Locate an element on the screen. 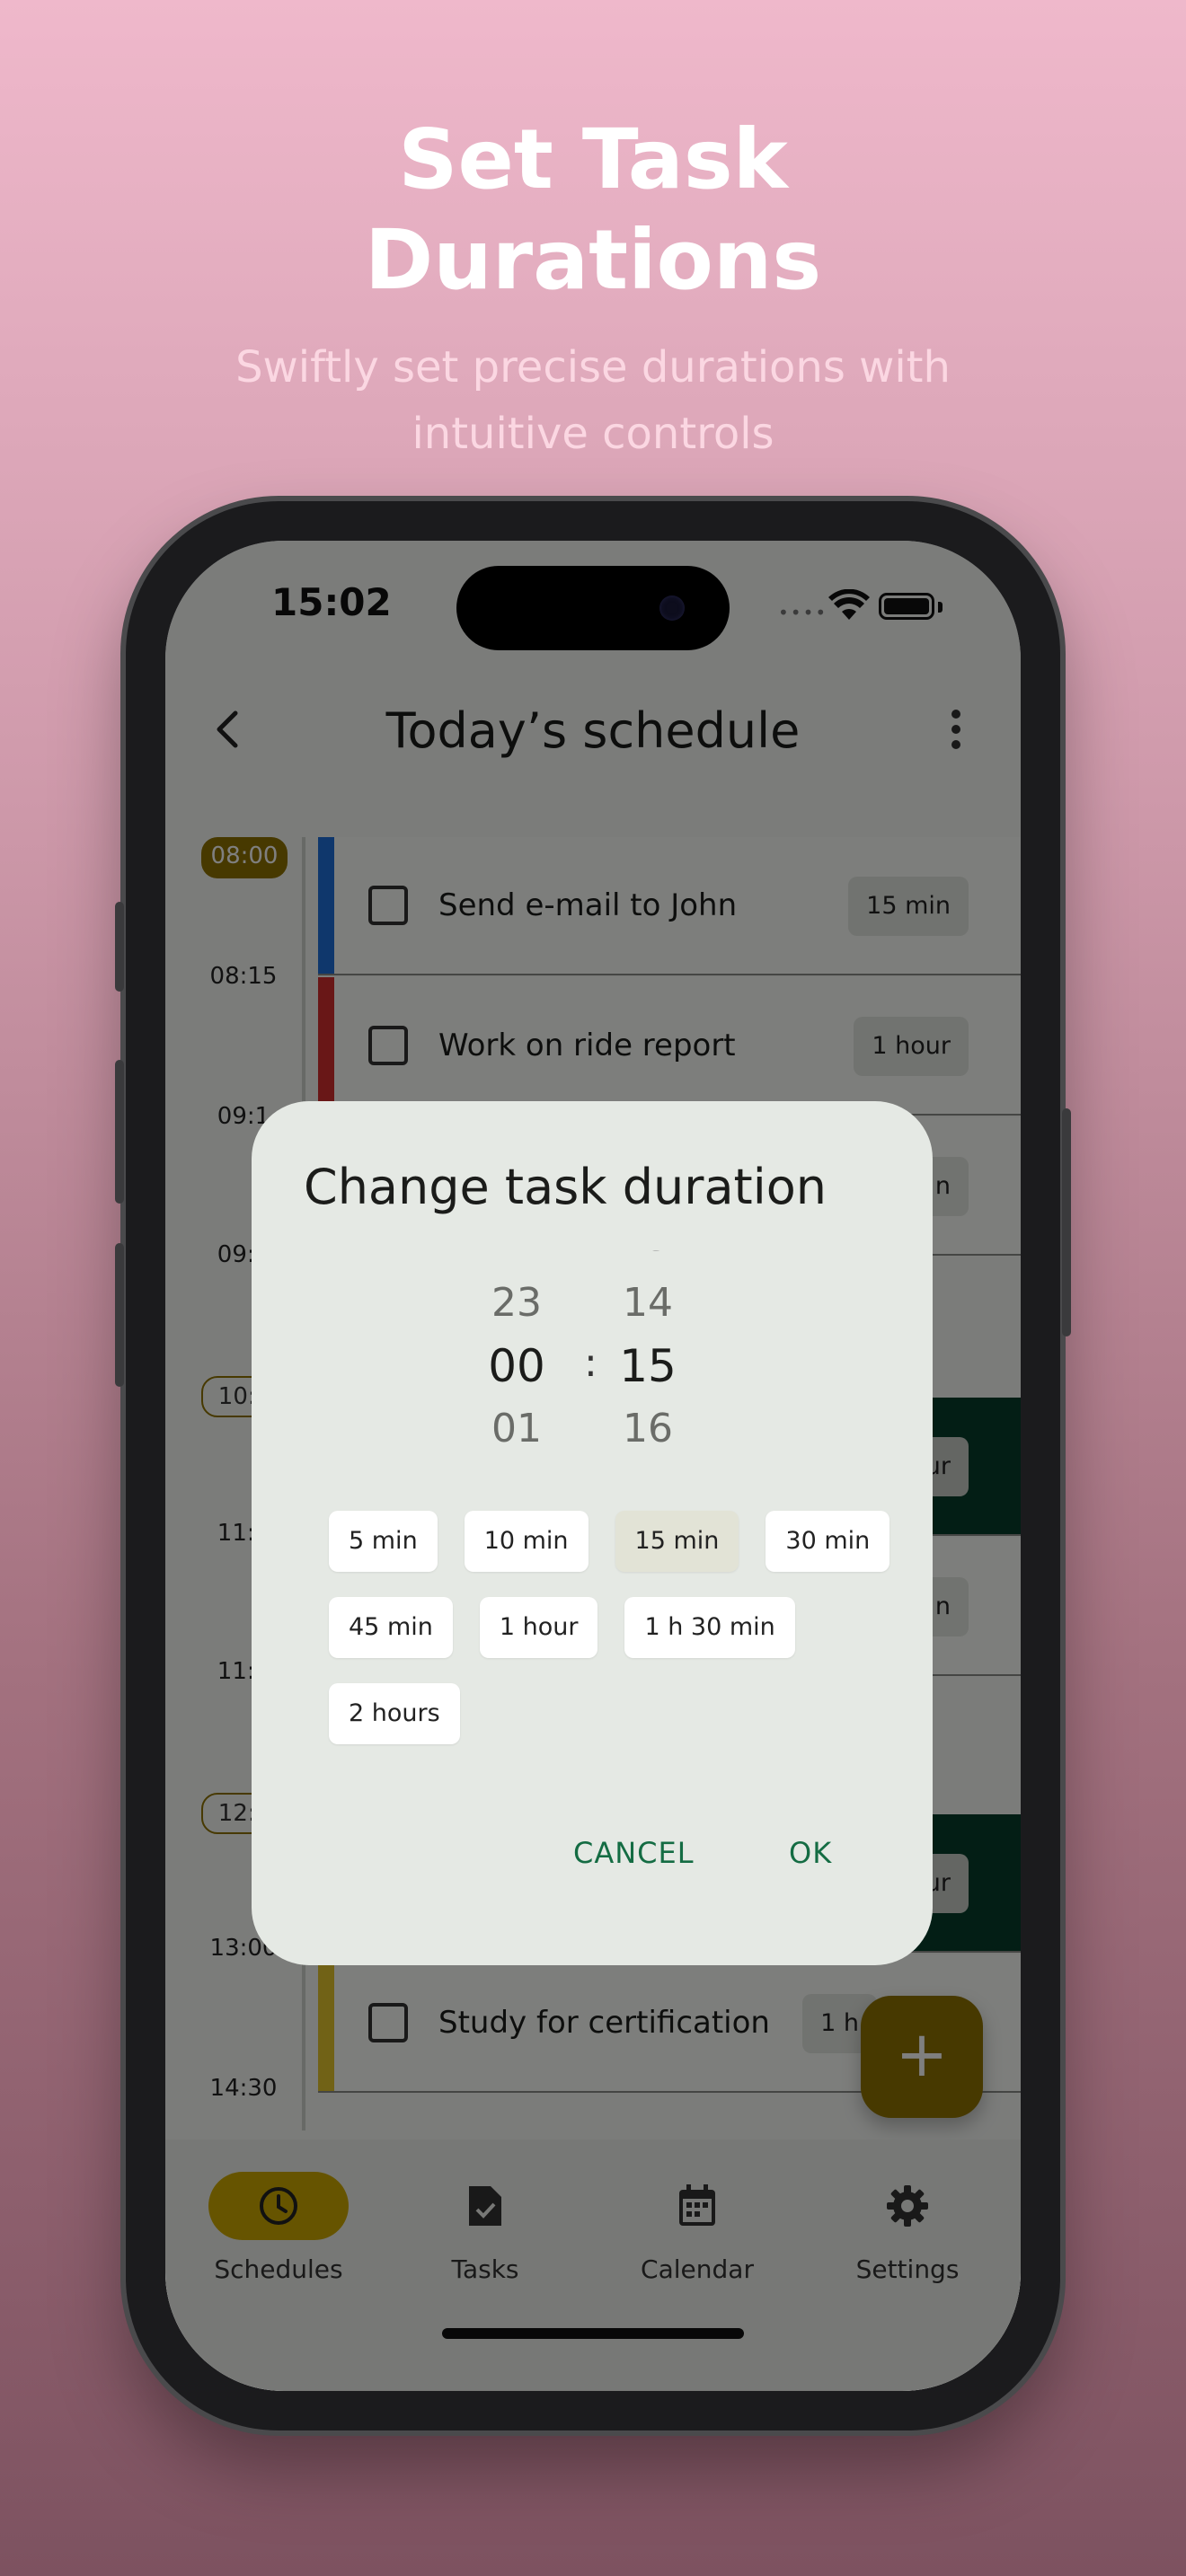 This screenshot has width=1186, height=2576. hours-selected: 00 is located at coordinates (516, 1366).